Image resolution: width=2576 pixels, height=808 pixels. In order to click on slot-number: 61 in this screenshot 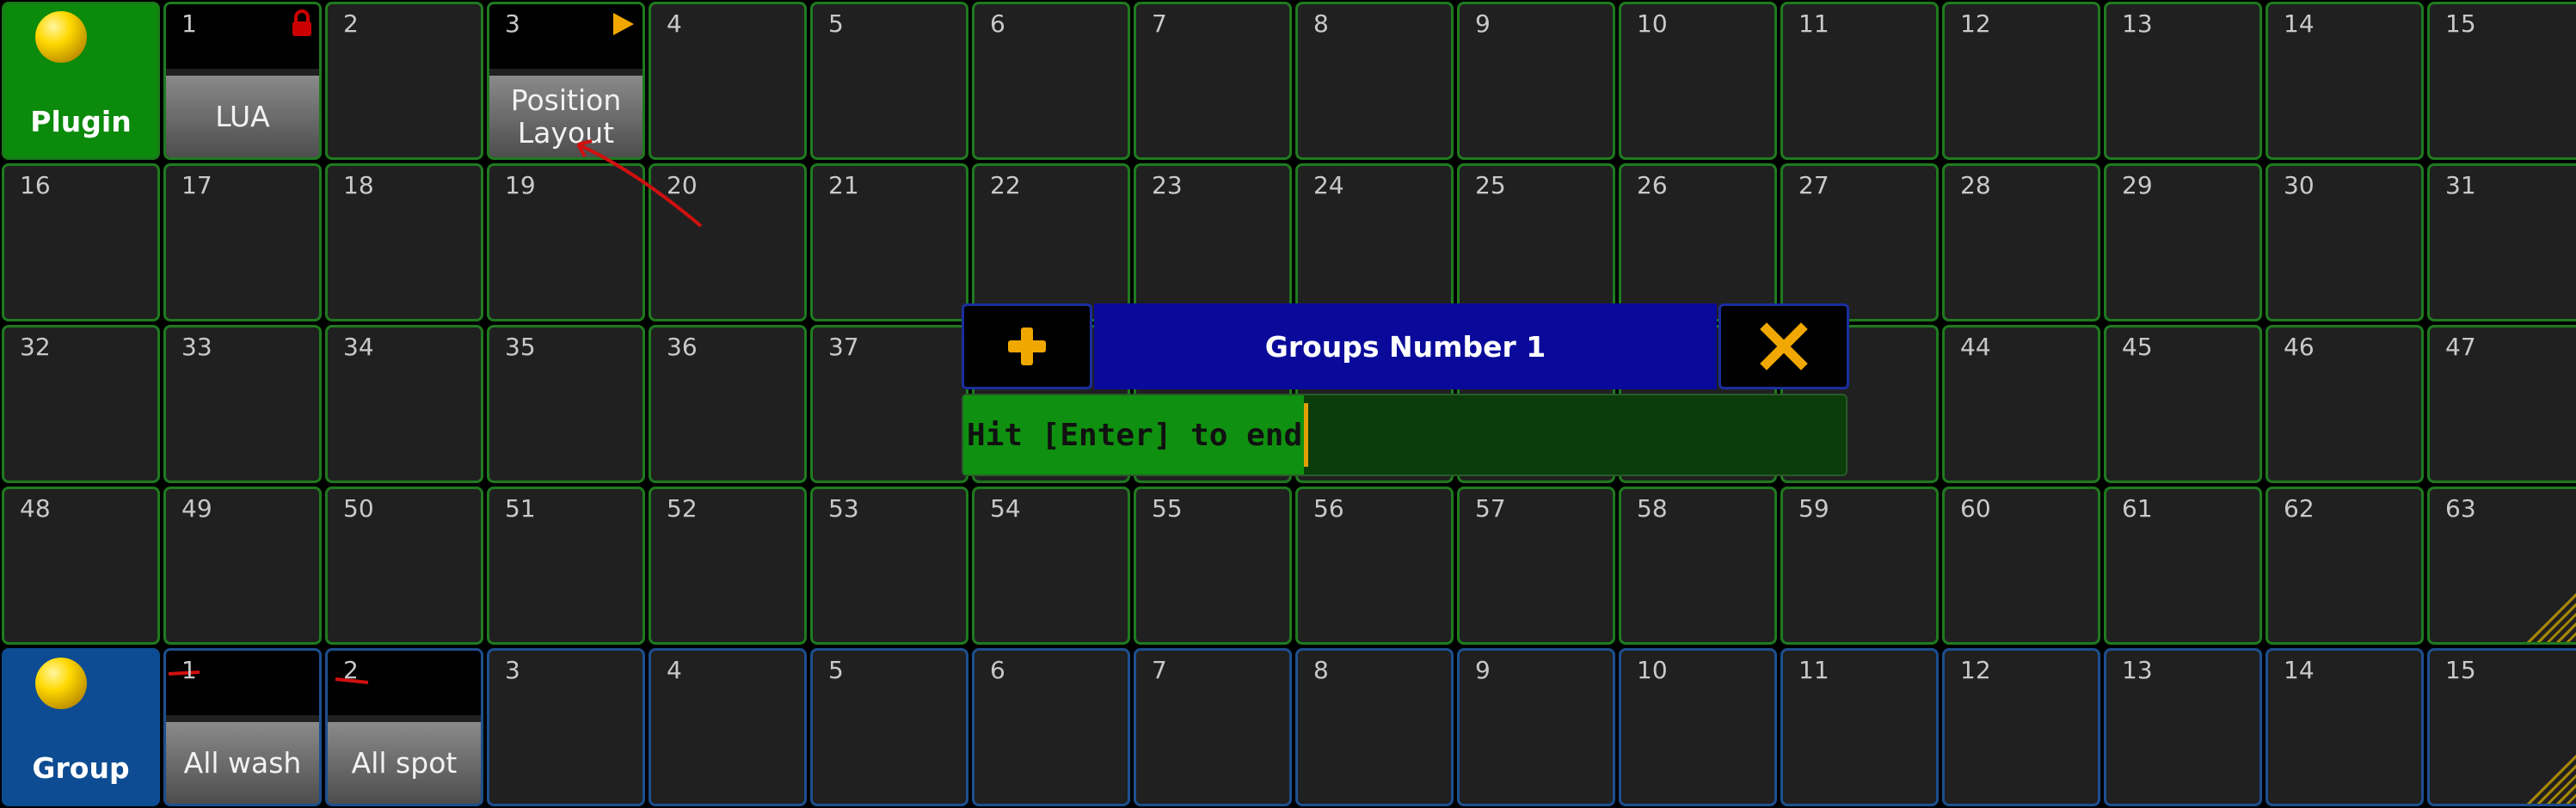, I will do `click(2137, 508)`.